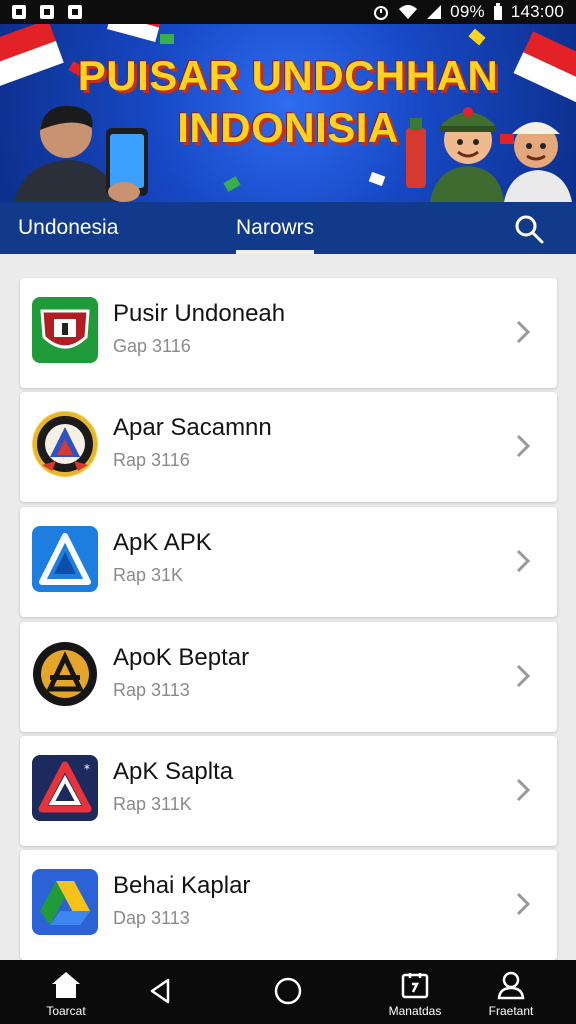 This screenshot has width=576, height=1024. Describe the element at coordinates (529, 229) in the screenshot. I see `search-icon` at that location.